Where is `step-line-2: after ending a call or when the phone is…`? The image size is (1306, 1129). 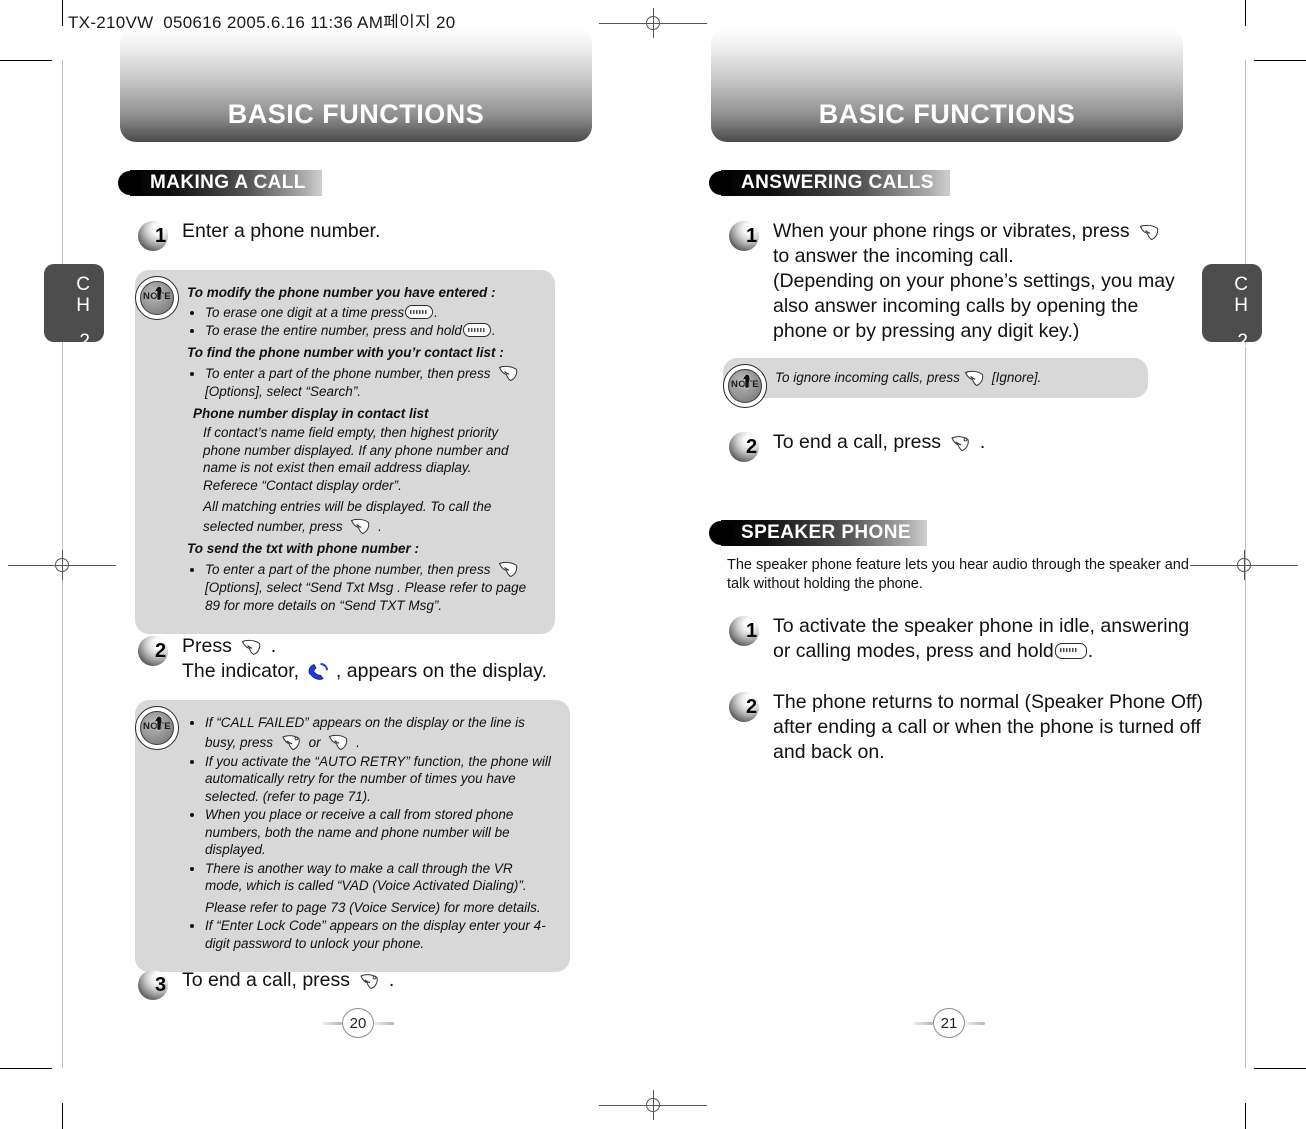 step-line-2: after ending a call or when the phone is… is located at coordinates (987, 727).